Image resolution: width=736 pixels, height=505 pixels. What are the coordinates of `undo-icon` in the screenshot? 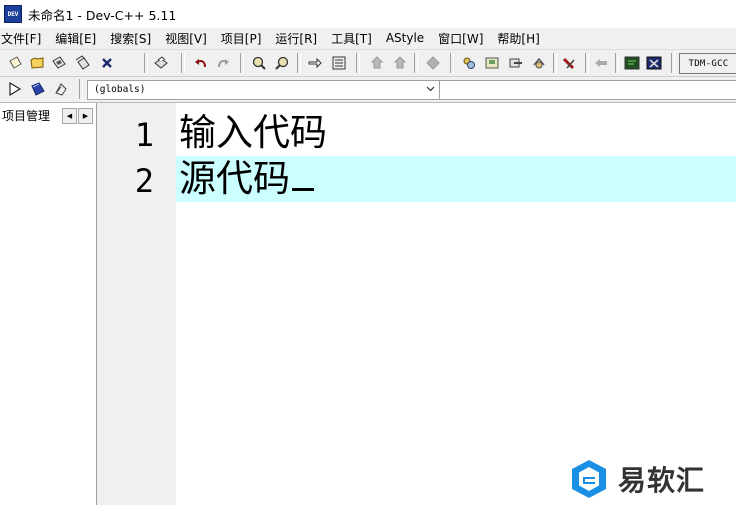 It's located at (201, 63).